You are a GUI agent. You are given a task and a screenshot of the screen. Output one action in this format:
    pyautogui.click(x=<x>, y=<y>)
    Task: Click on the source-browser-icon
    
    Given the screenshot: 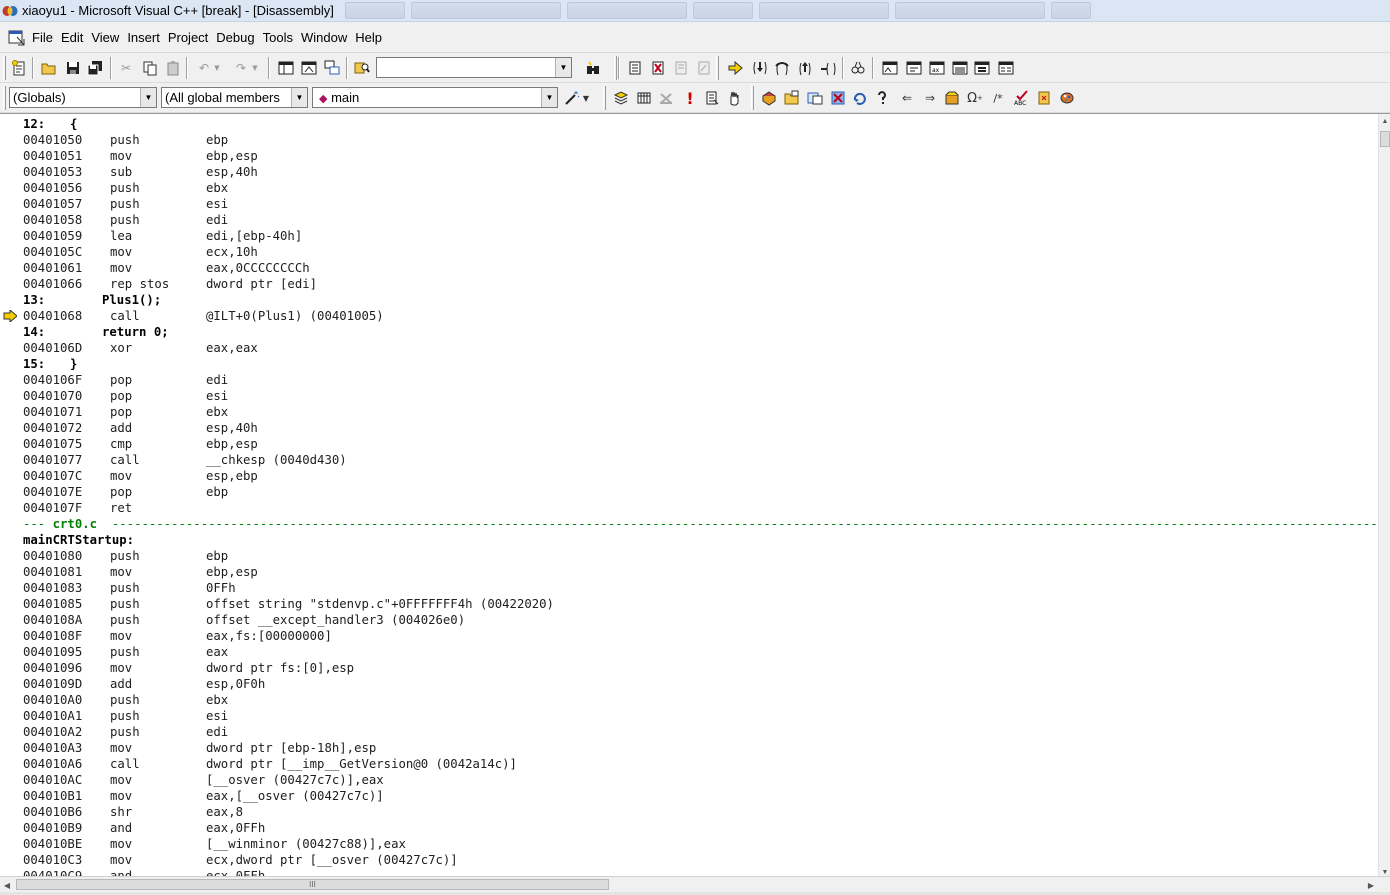 What is the action you would take?
    pyautogui.click(x=838, y=98)
    